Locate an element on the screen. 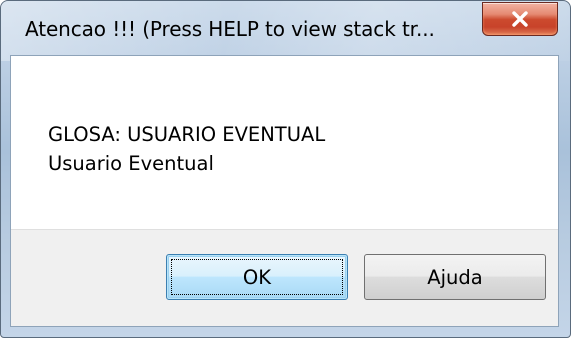  close-button is located at coordinates (520, 19).